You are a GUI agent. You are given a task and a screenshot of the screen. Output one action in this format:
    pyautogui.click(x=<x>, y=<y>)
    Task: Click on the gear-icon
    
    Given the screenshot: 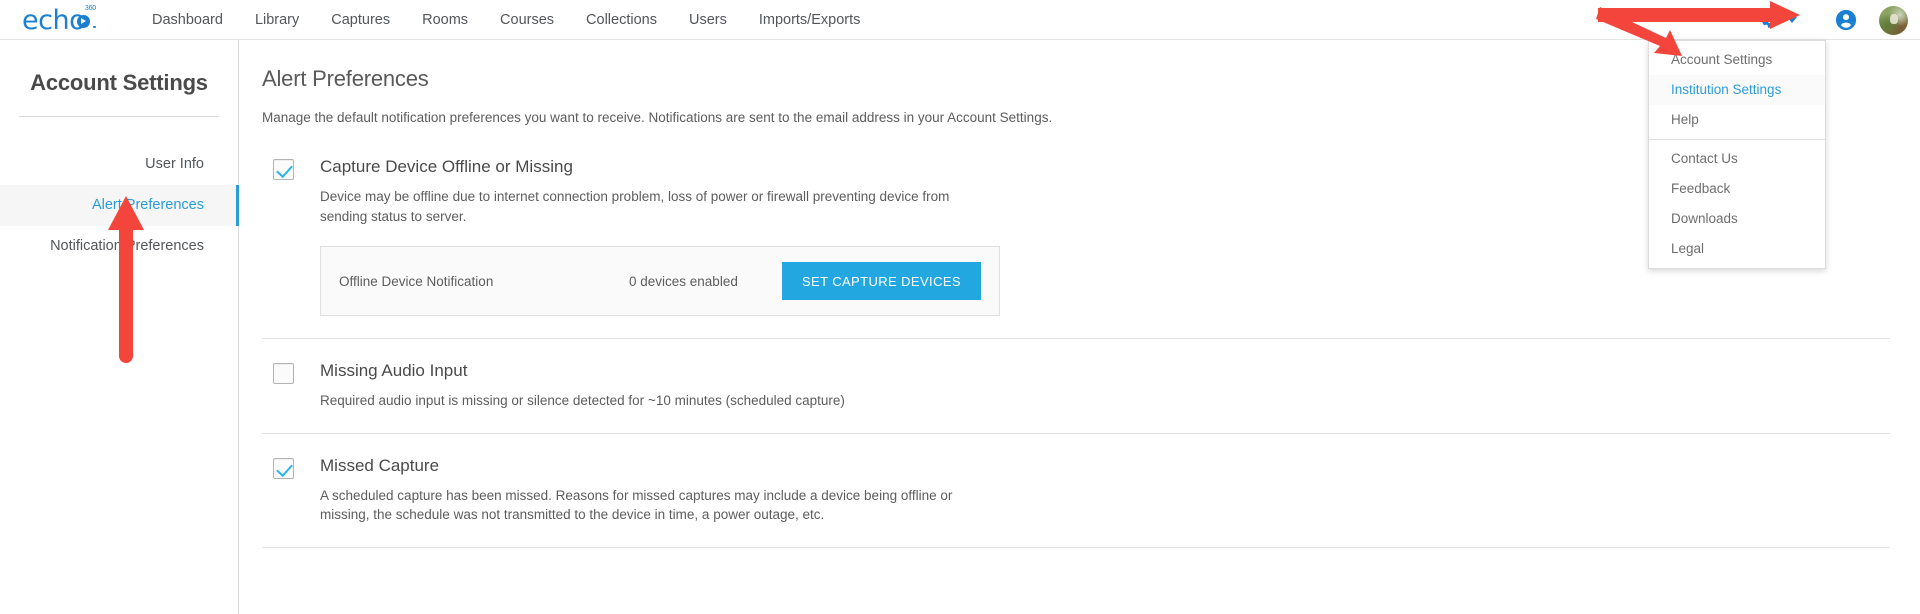 What is the action you would take?
    pyautogui.click(x=1770, y=19)
    